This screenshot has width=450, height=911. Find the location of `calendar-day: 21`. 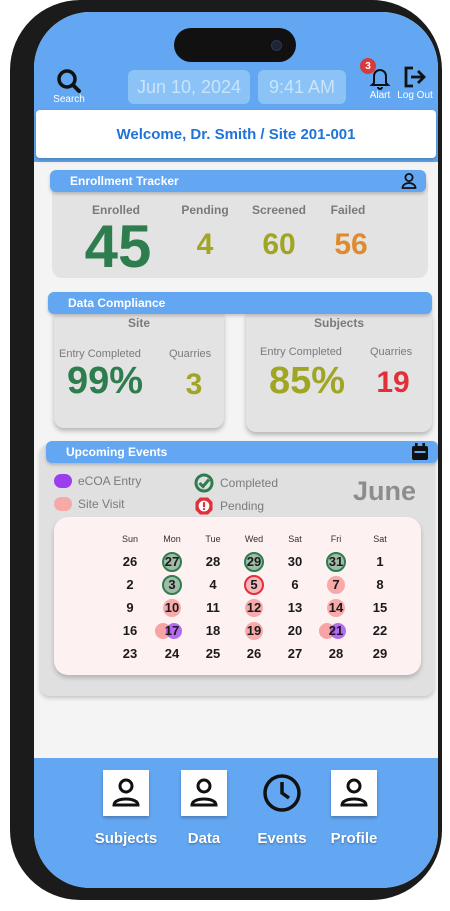

calendar-day: 21 is located at coordinates (336, 631).